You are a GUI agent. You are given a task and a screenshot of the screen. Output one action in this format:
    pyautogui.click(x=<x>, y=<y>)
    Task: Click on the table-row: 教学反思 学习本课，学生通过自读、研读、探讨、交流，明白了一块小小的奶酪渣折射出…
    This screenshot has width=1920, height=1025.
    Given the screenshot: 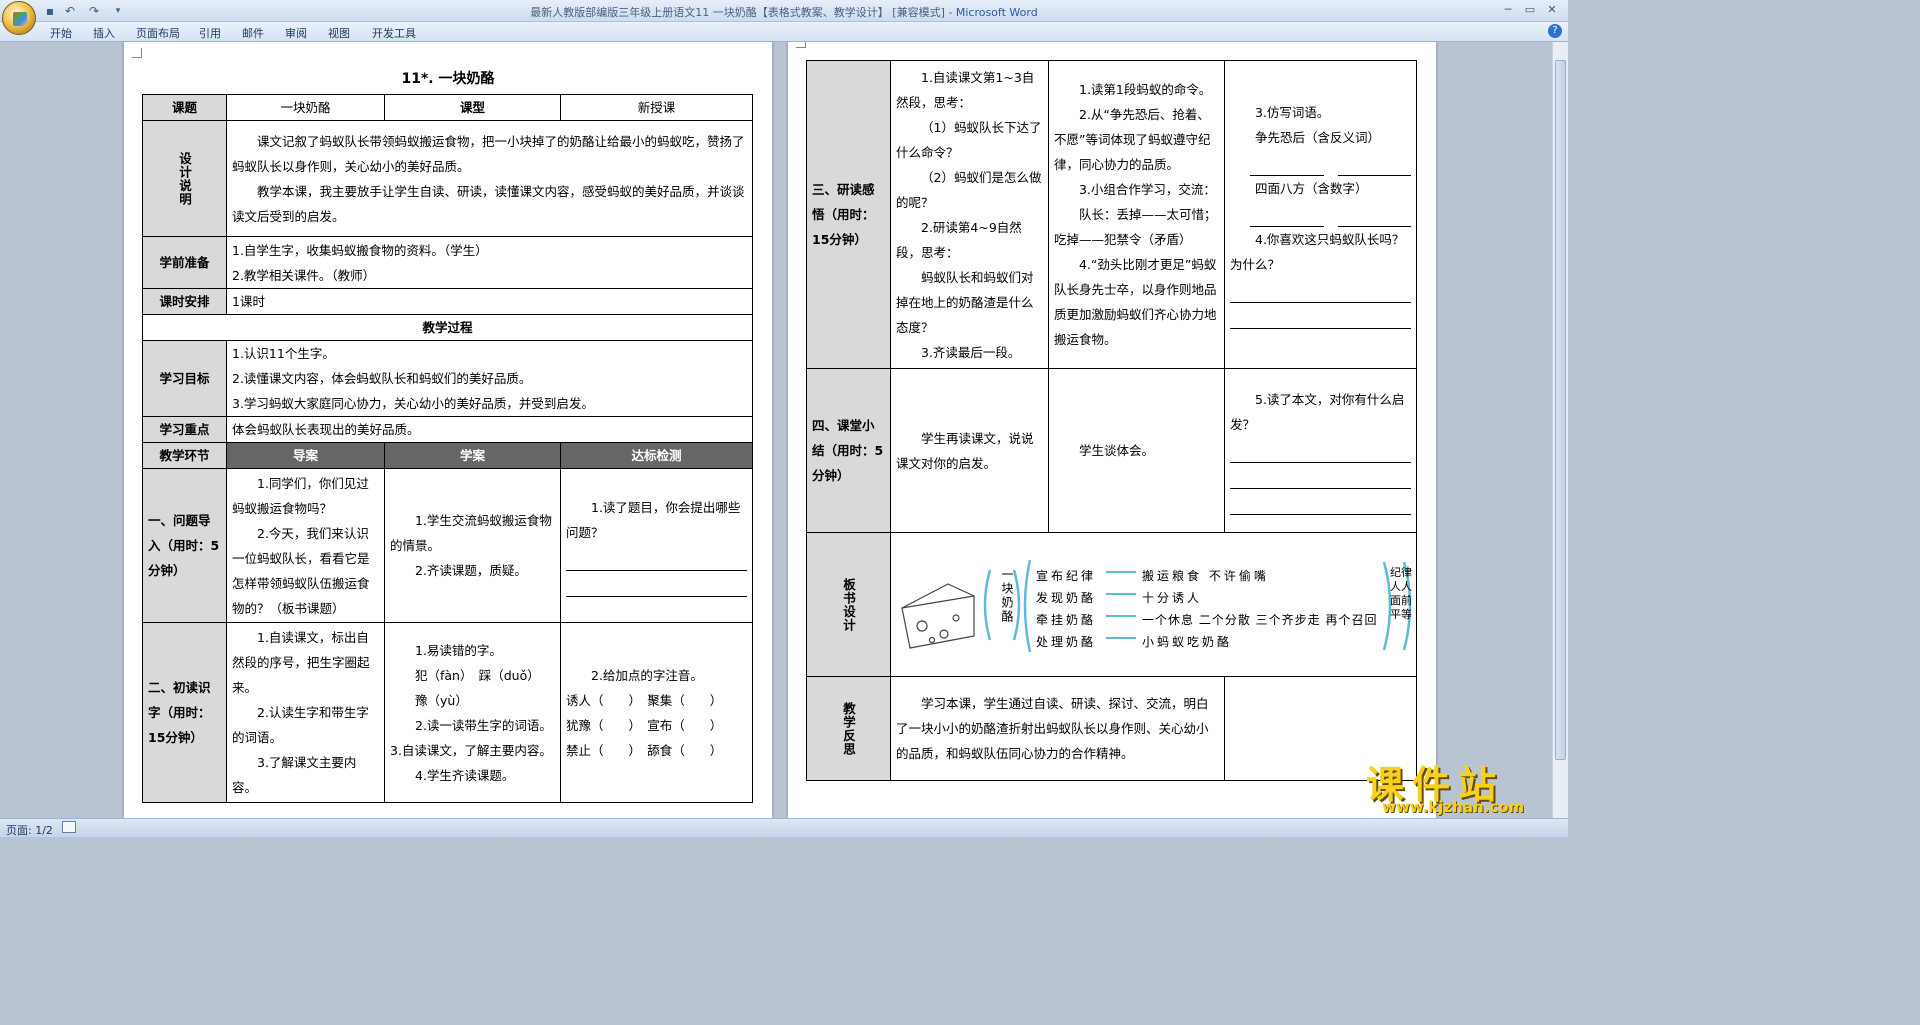 What is the action you would take?
    pyautogui.click(x=1111, y=728)
    